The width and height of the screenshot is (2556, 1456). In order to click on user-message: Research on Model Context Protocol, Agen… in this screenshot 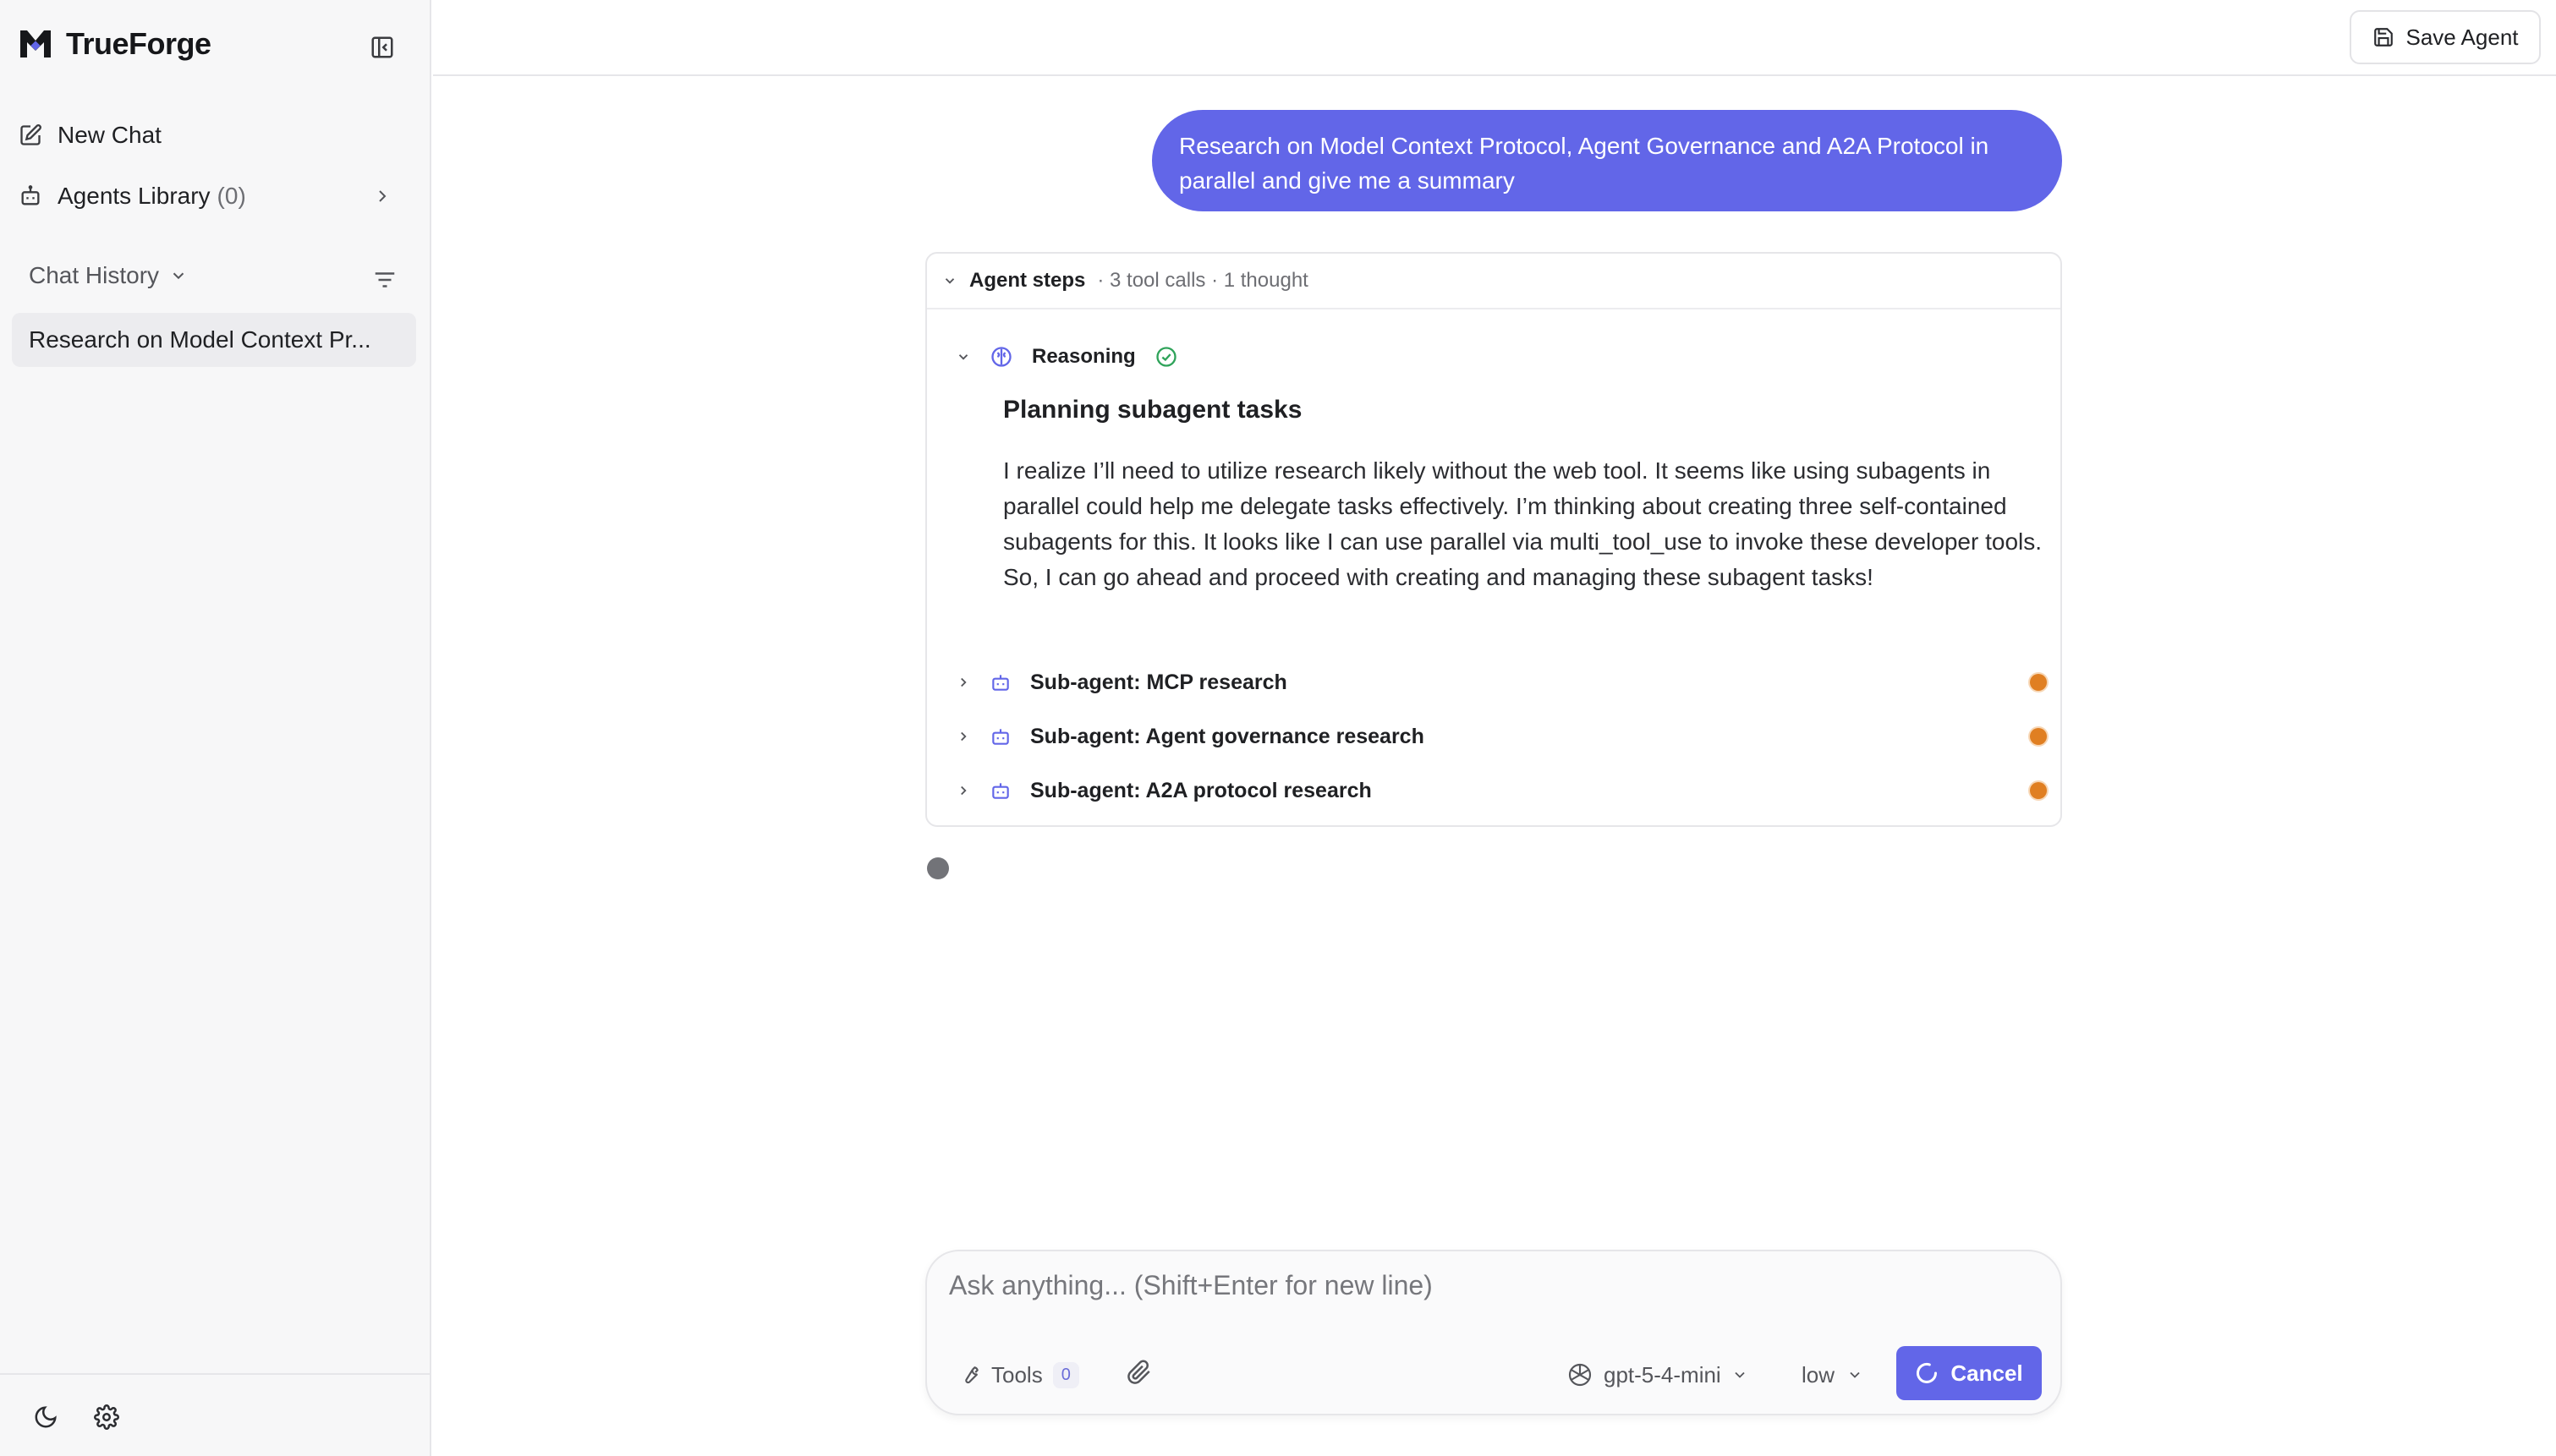, I will do `click(1607, 160)`.